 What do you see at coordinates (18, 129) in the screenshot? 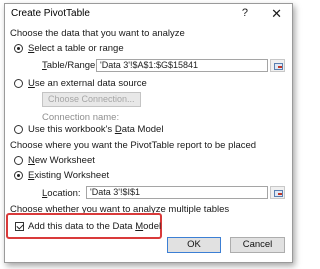
I see `data-model-radio` at bounding box center [18, 129].